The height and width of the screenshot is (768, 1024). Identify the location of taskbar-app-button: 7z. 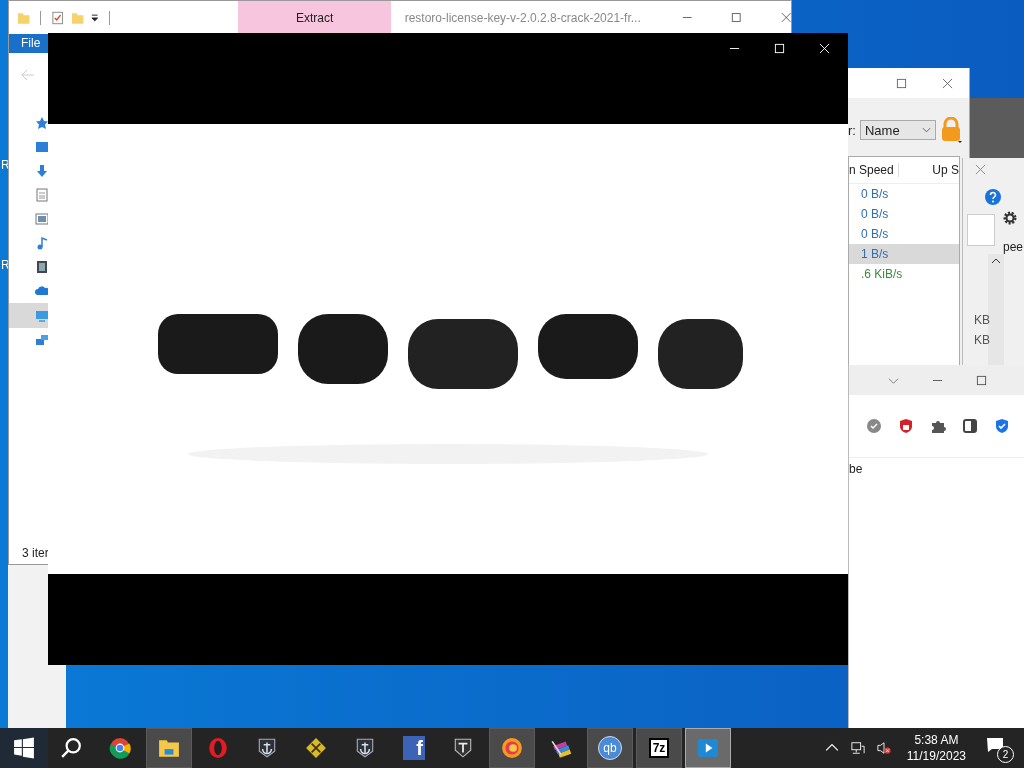
(659, 748).